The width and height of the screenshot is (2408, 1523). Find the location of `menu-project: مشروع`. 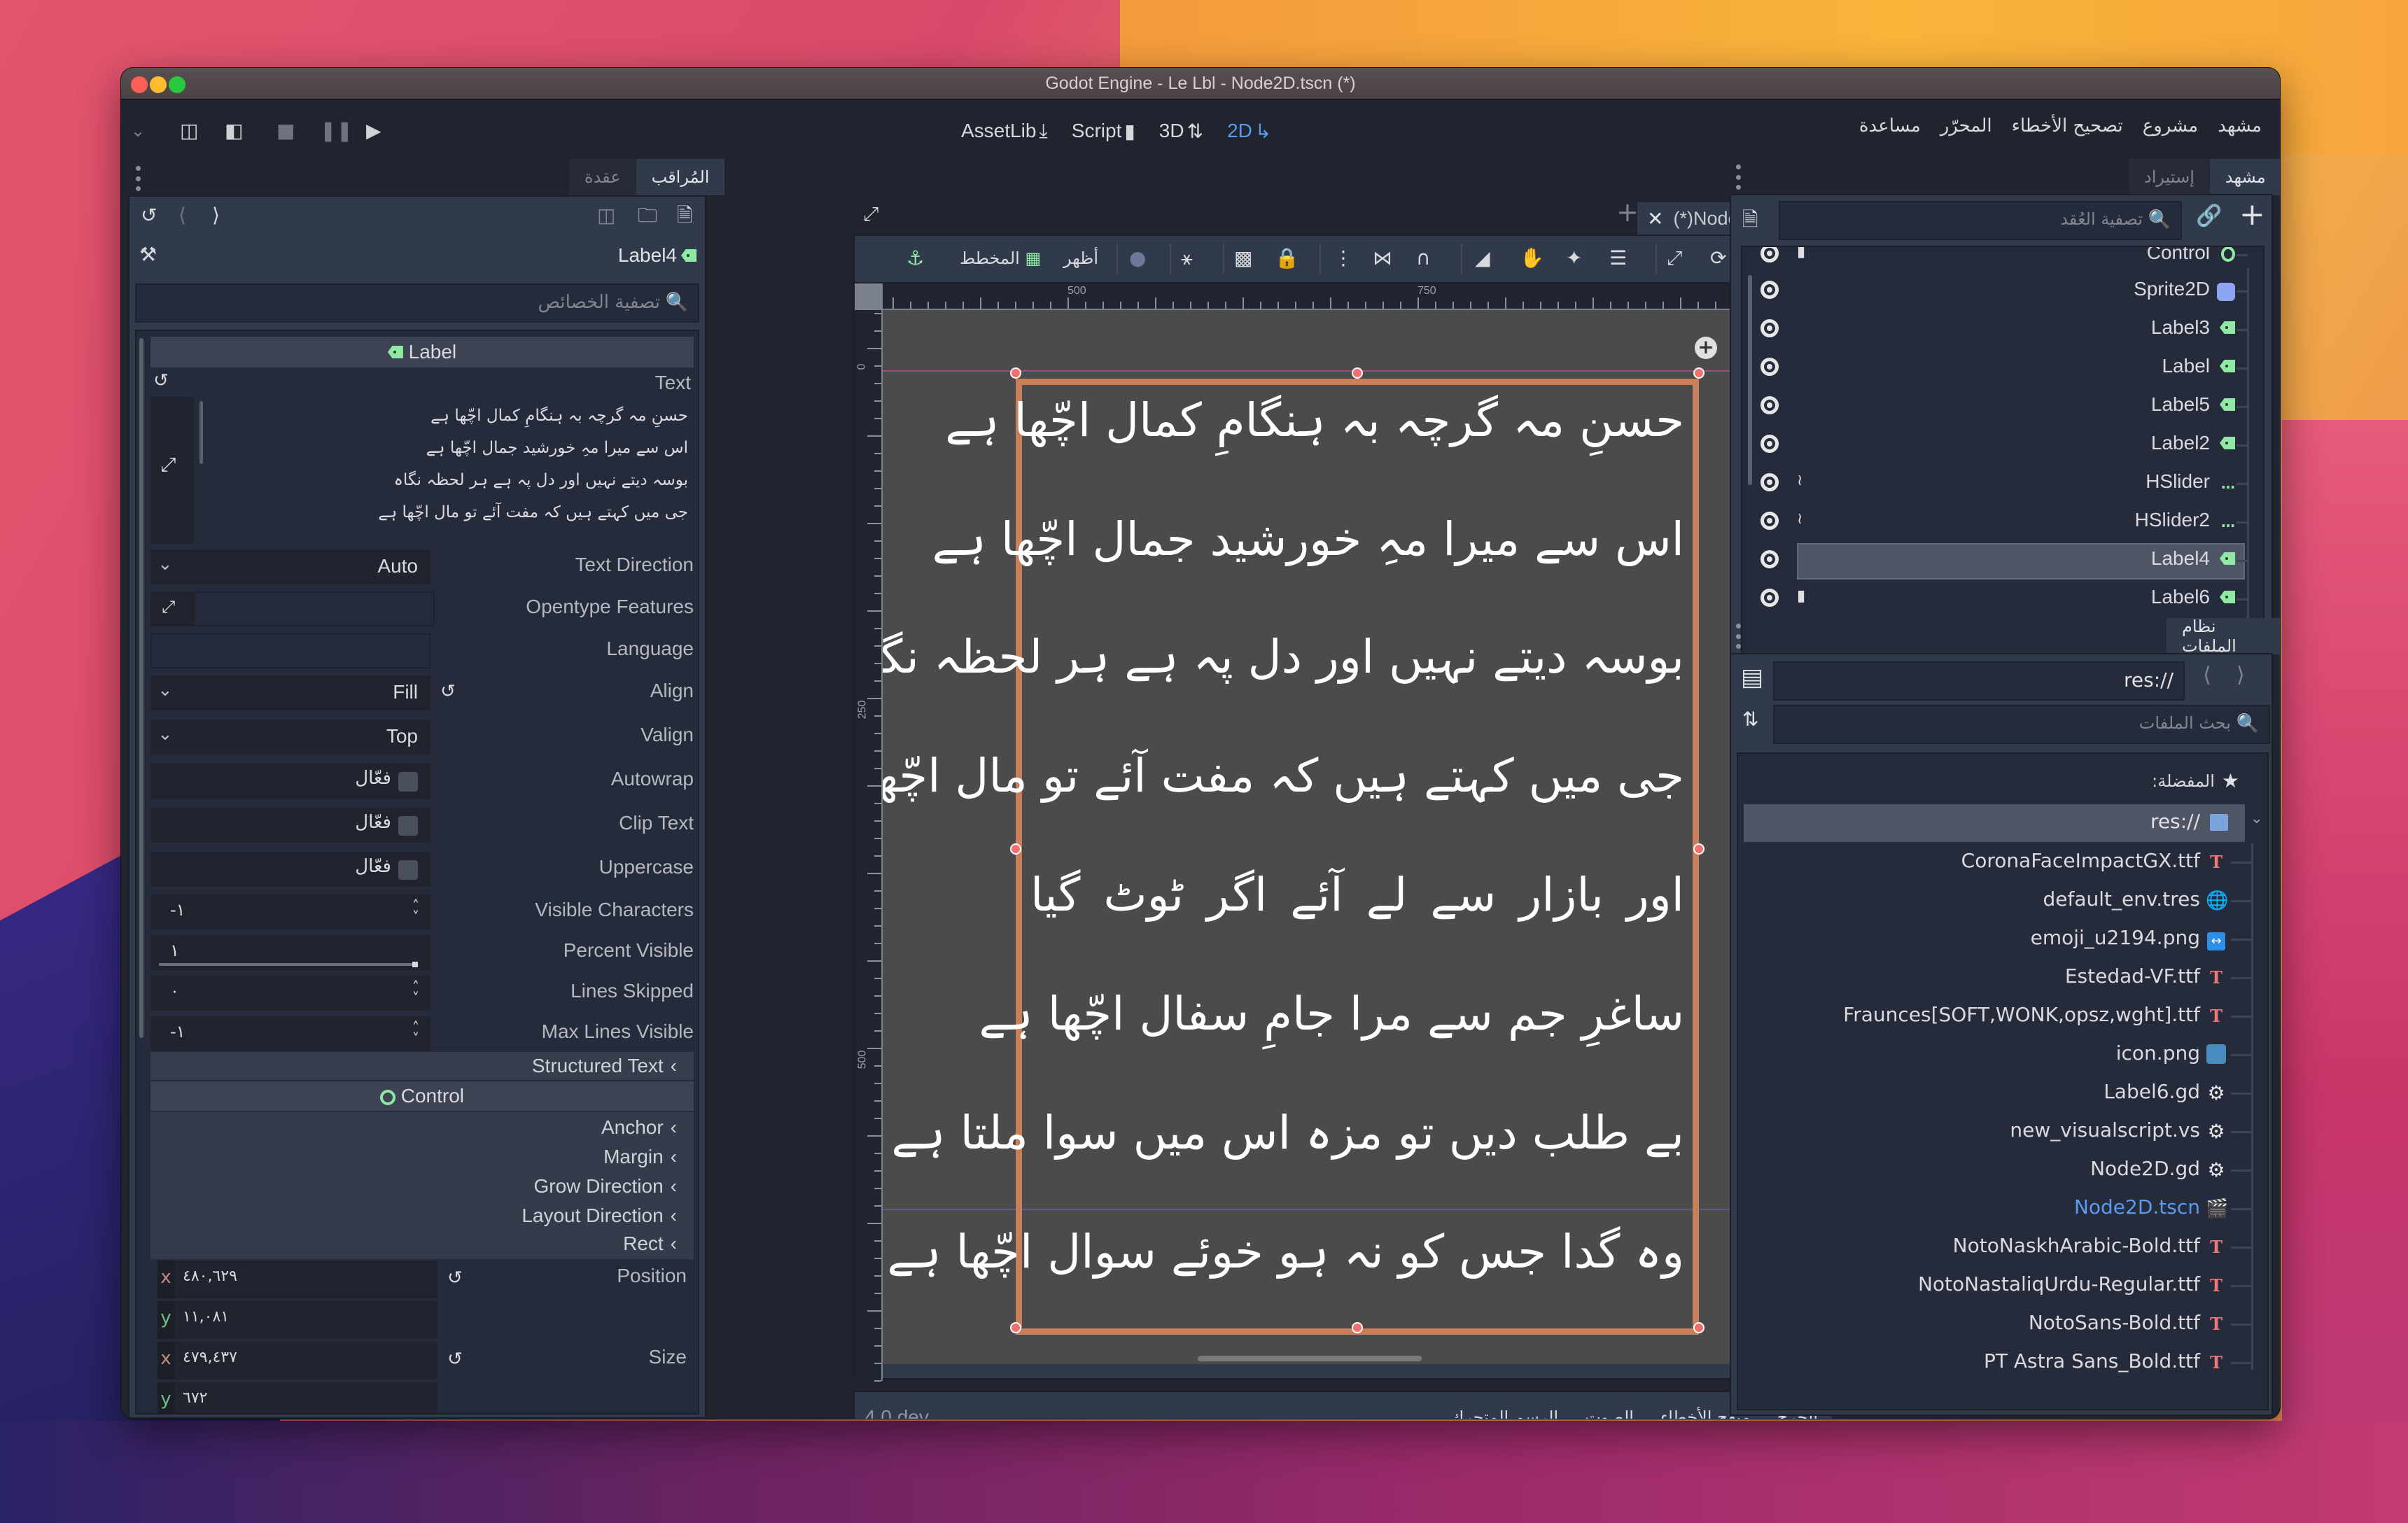

menu-project: مشروع is located at coordinates (2171, 125).